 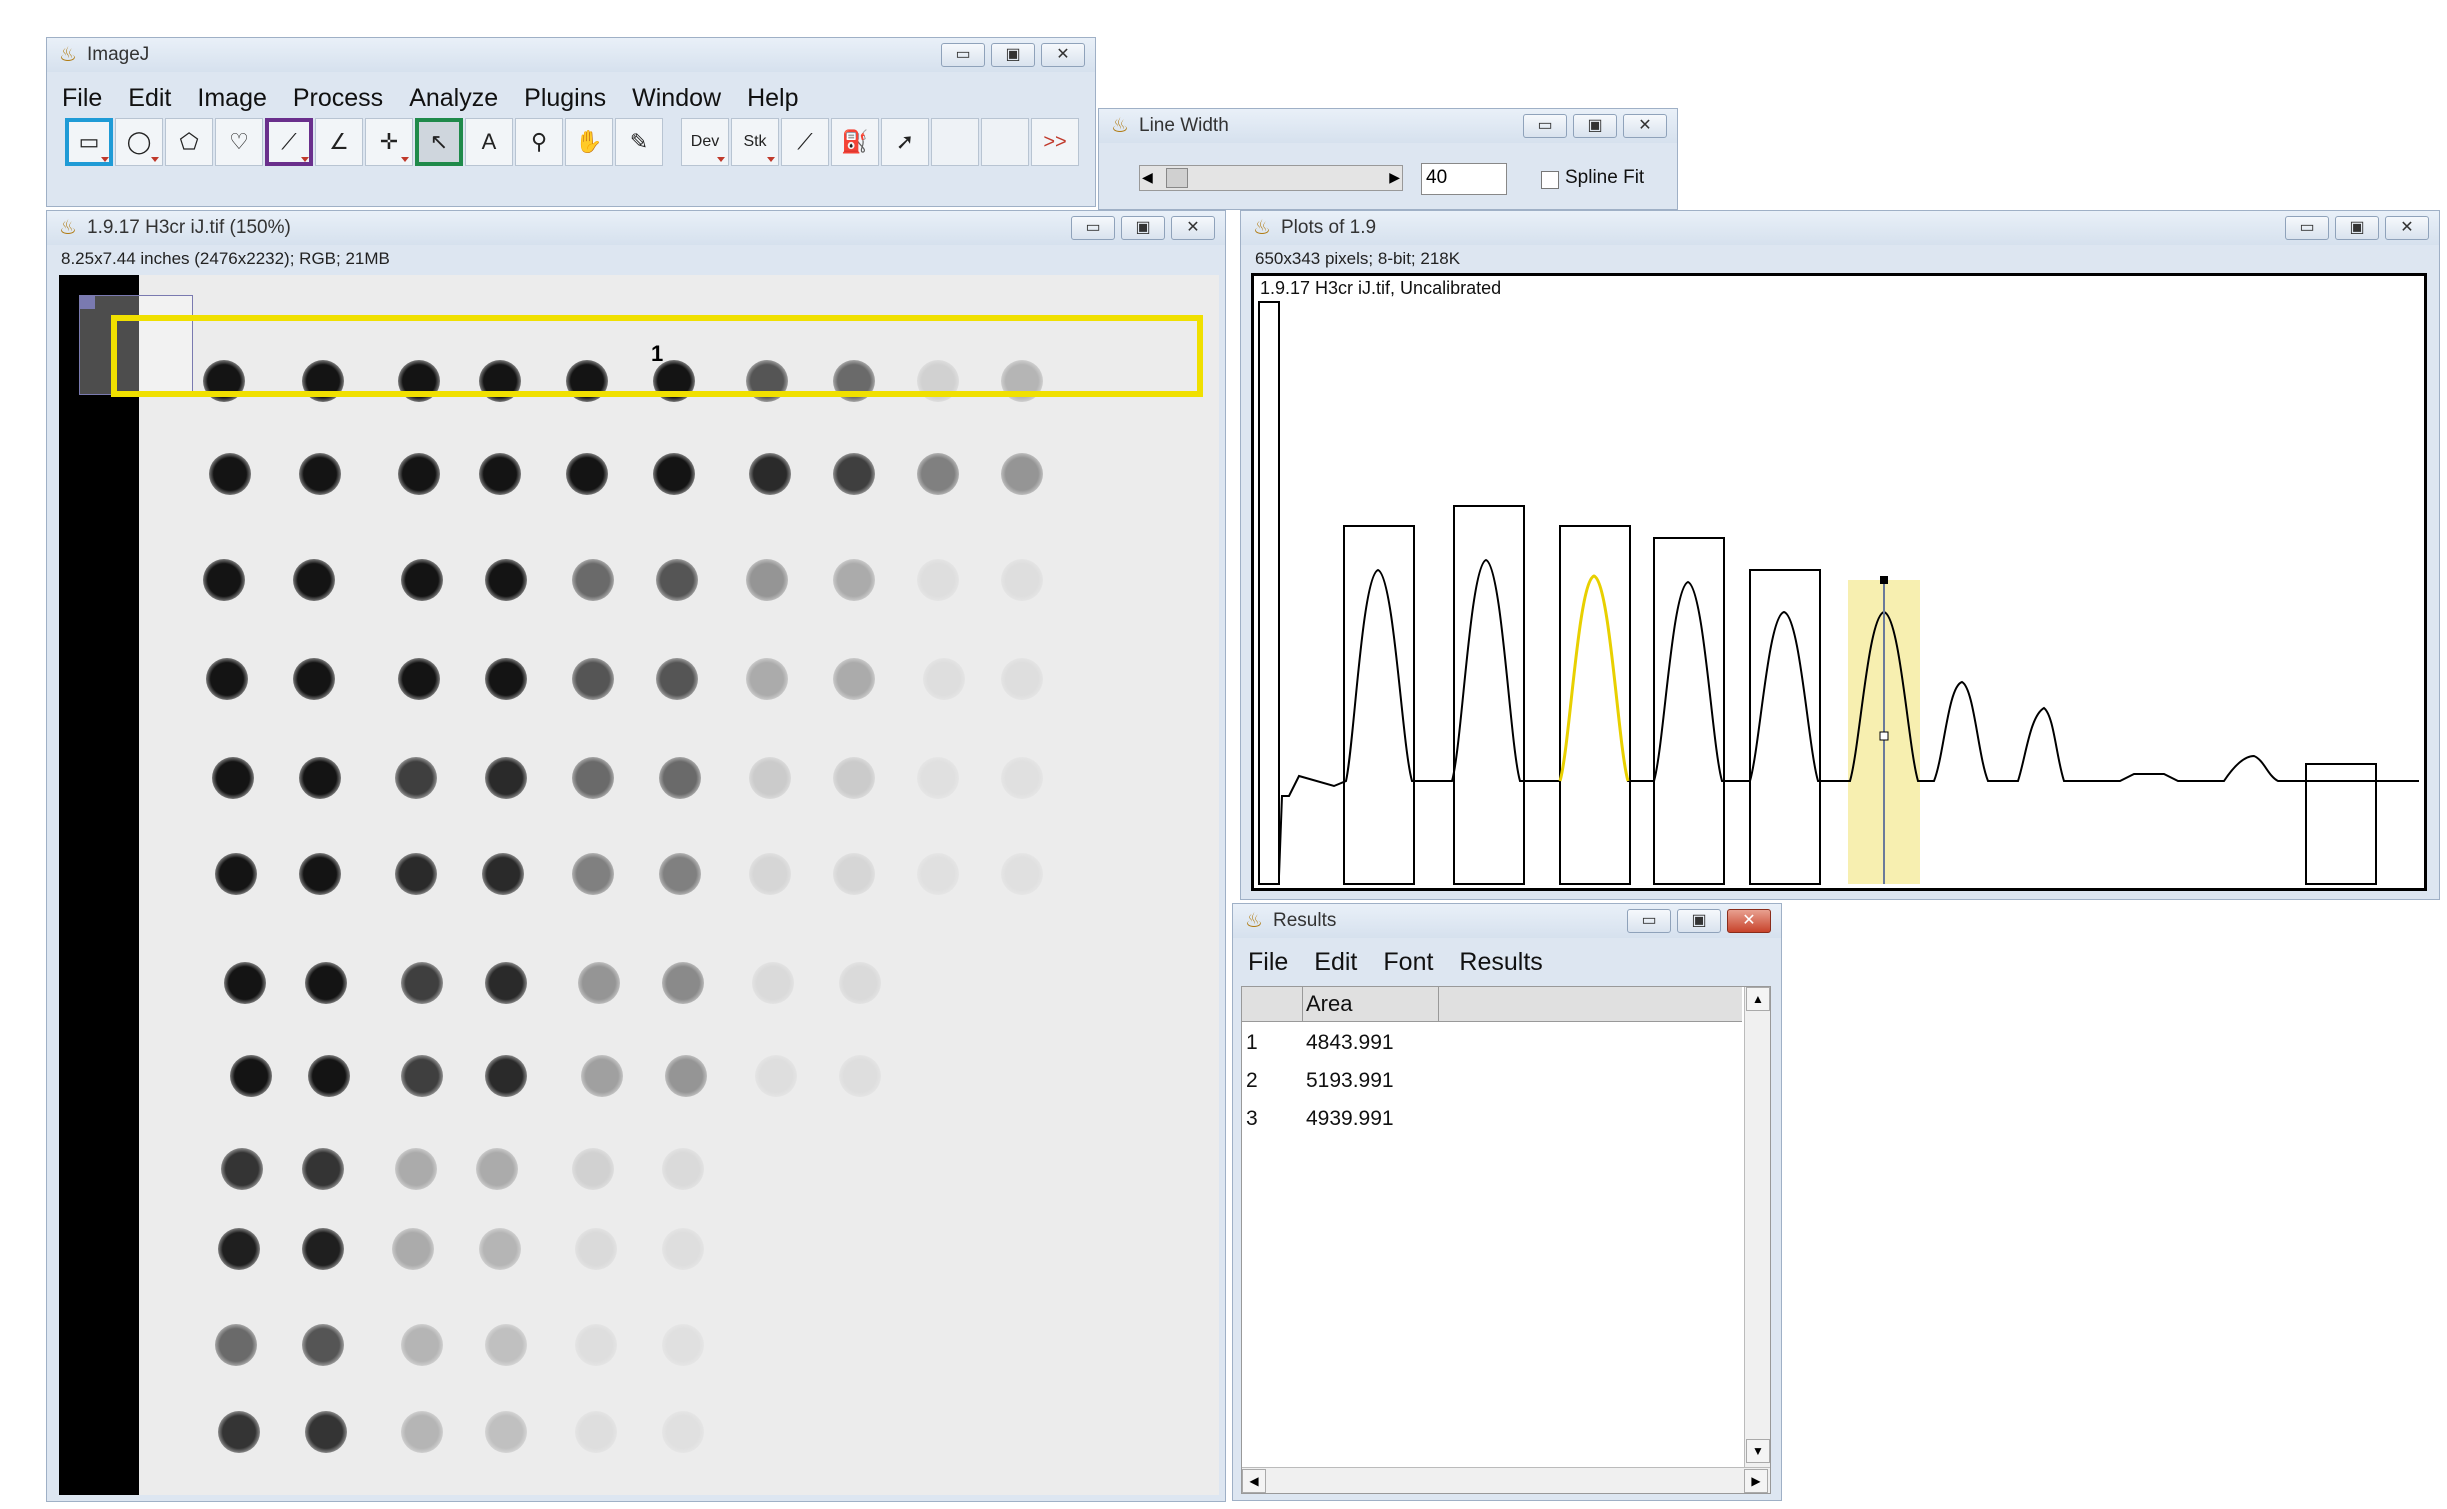 I want to click on table-row: 1 4843.991, so click(x=1492, y=1044).